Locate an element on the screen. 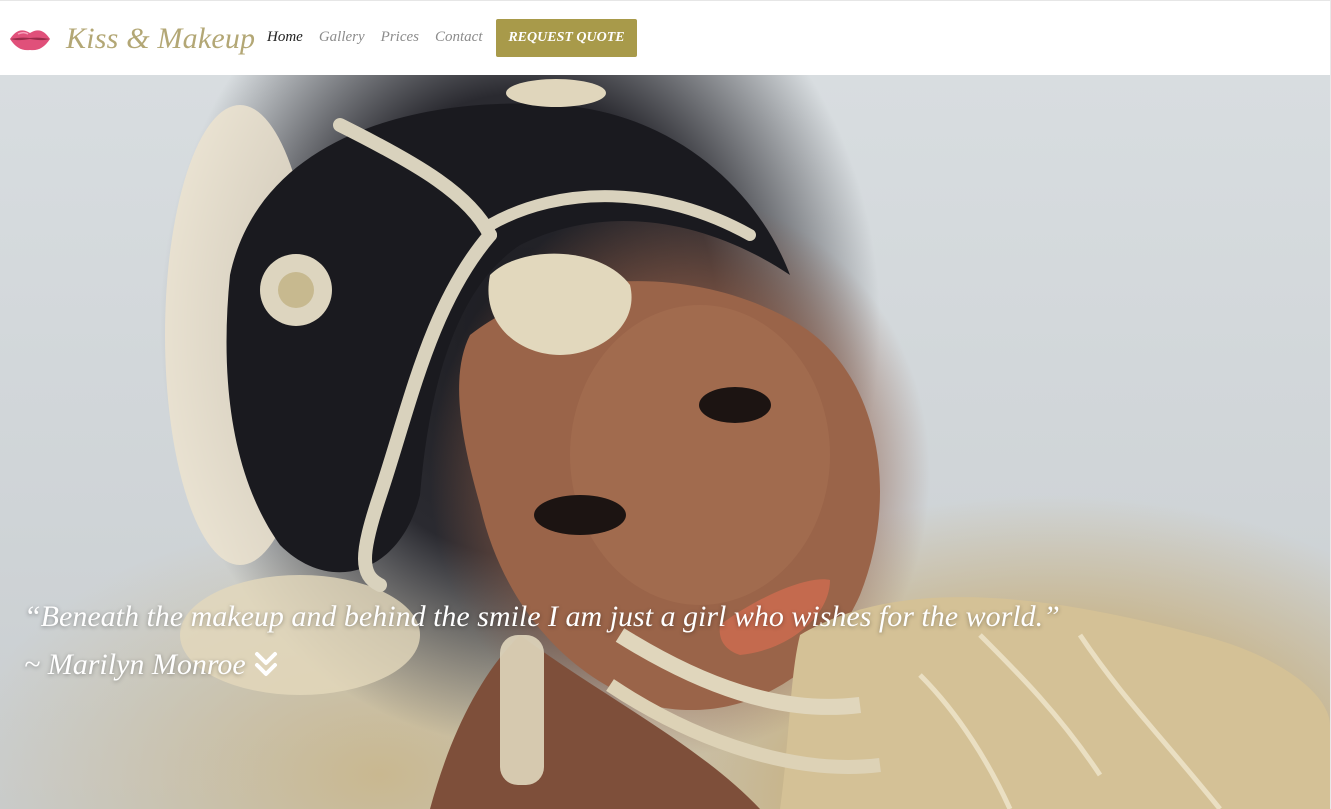  nav-home: Home is located at coordinates (285, 37).